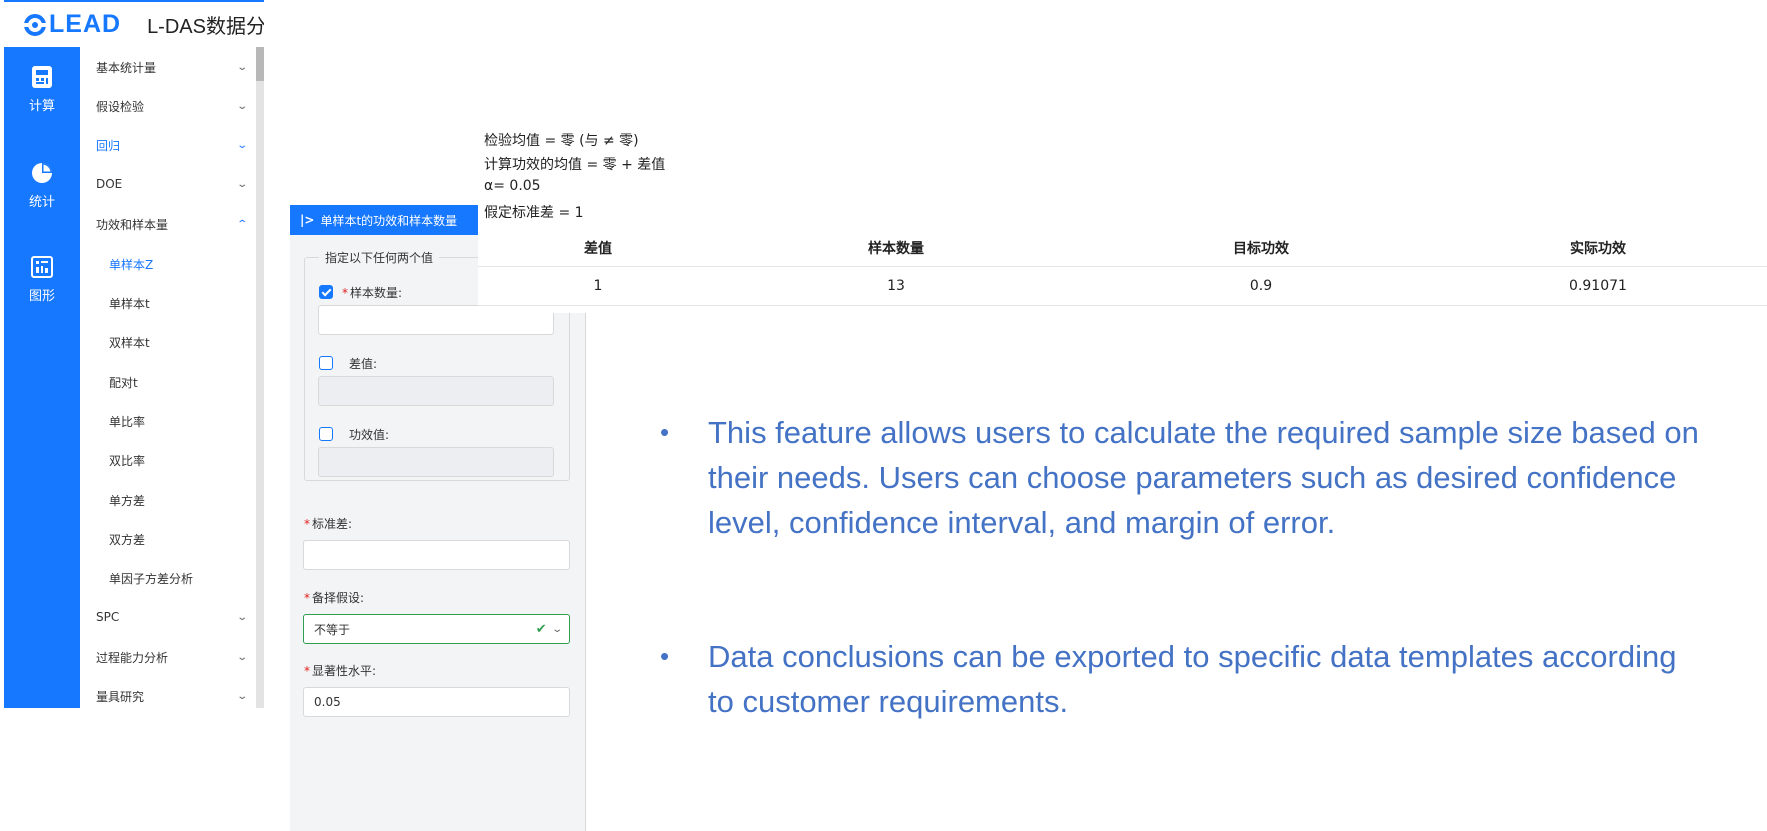 The width and height of the screenshot is (1767, 831). I want to click on rail-label: 计算, so click(41, 106).